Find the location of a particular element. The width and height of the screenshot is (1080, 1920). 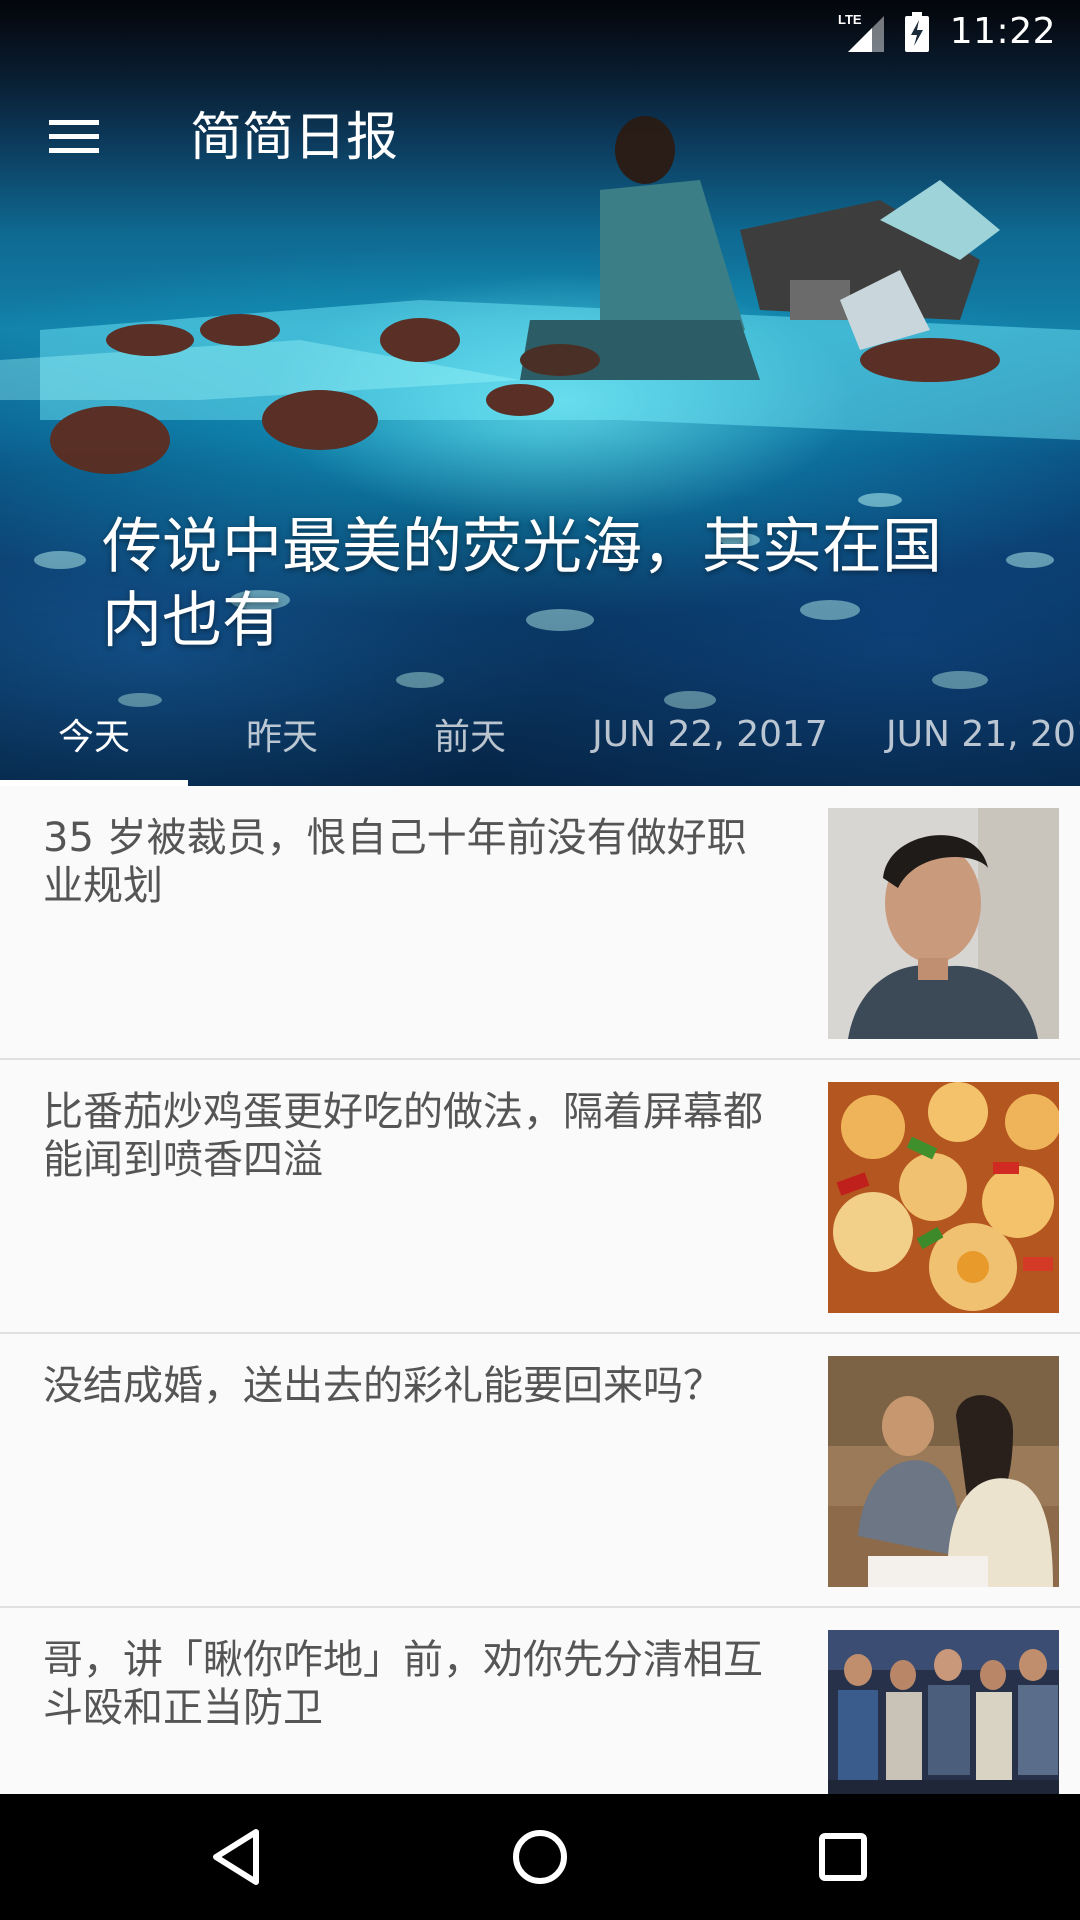

news-title: 比番茄炒鸡蛋更好吃的做法，隔着屏幕都能闻到喷香四溢 is located at coordinates (403, 1136).